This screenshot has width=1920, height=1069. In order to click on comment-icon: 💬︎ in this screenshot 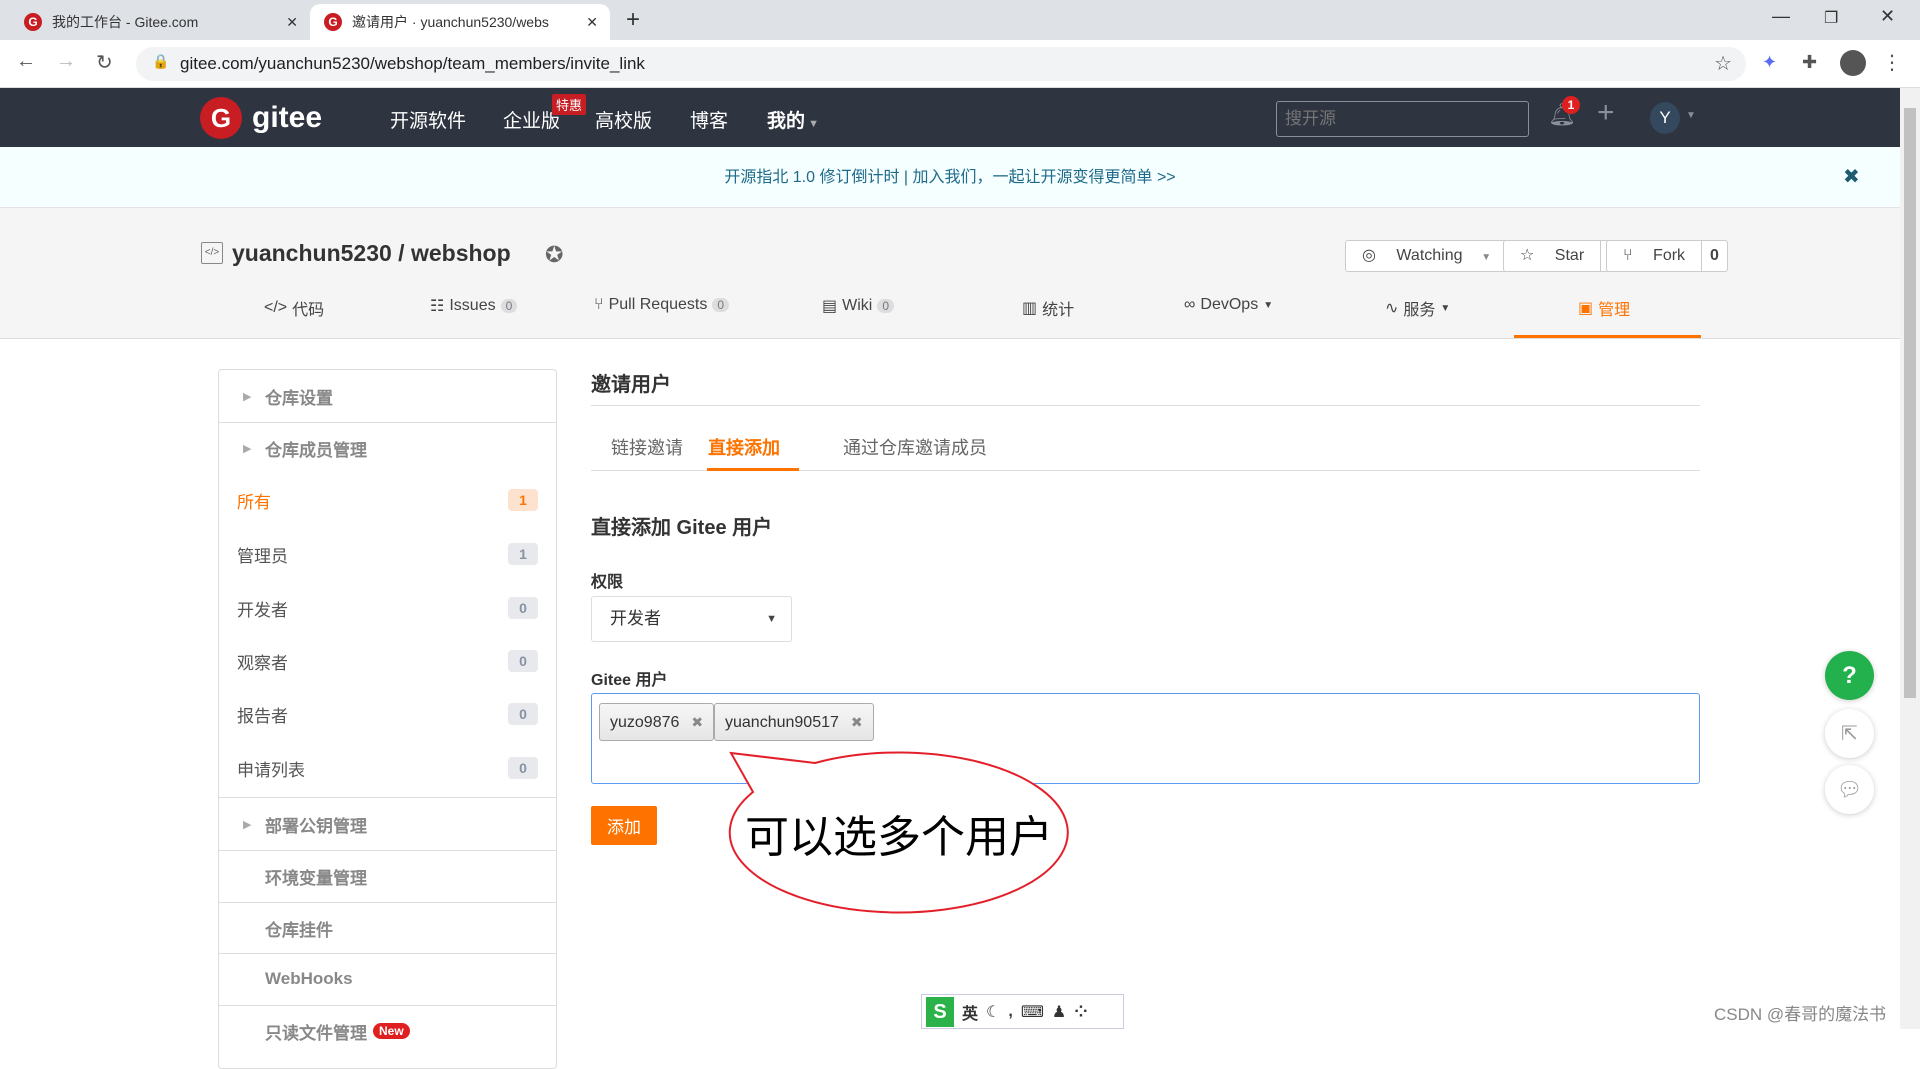, I will do `click(1849, 789)`.